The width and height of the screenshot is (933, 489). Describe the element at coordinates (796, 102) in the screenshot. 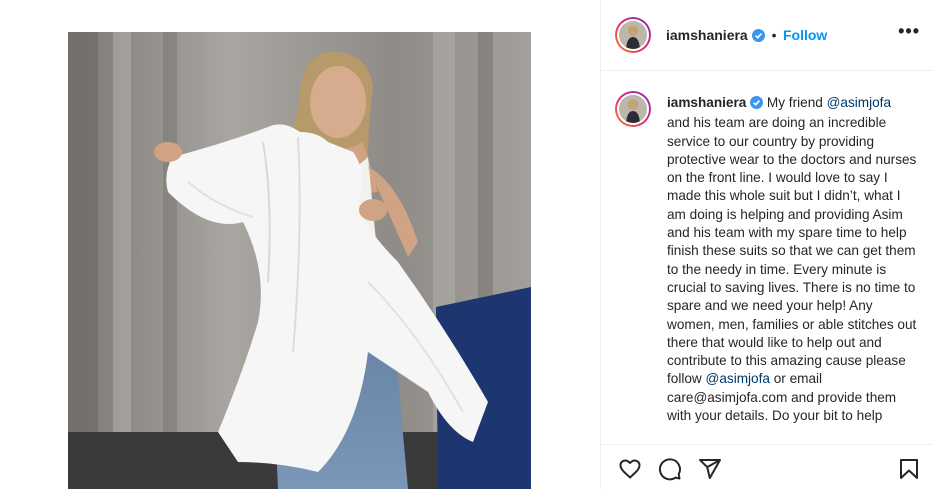

I see `caption-text-1: My friend` at that location.